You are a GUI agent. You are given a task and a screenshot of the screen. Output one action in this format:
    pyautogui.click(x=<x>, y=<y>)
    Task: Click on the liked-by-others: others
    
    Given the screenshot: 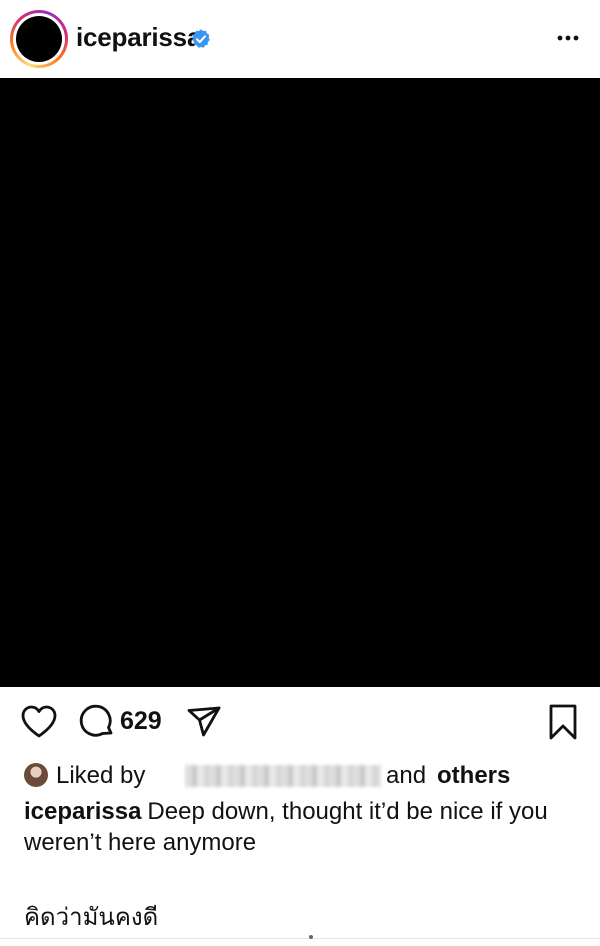 What is the action you would take?
    pyautogui.click(x=473, y=776)
    